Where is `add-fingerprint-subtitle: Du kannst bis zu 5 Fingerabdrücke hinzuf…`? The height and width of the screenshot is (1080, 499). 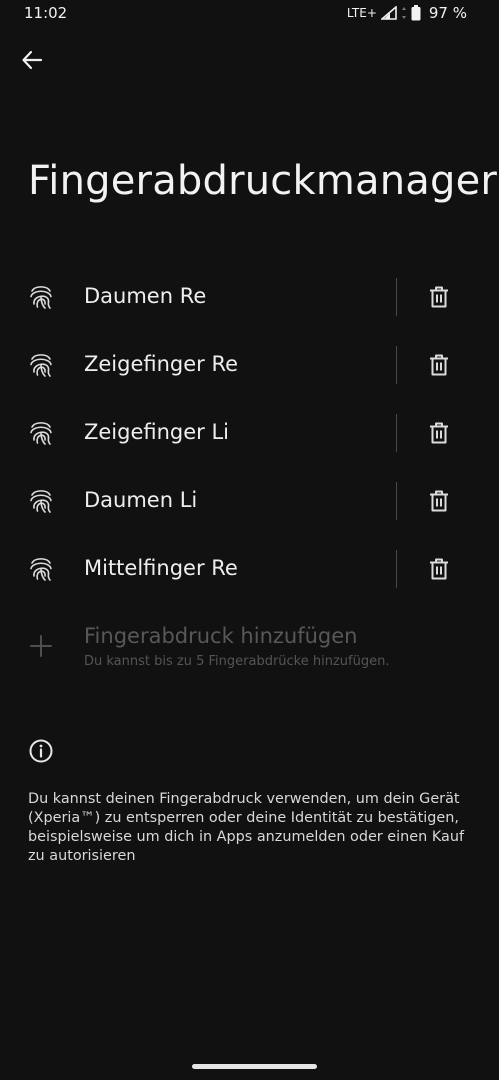 add-fingerprint-subtitle: Du kannst bis zu 5 Fingerabdrücke hinzuf… is located at coordinates (237, 661).